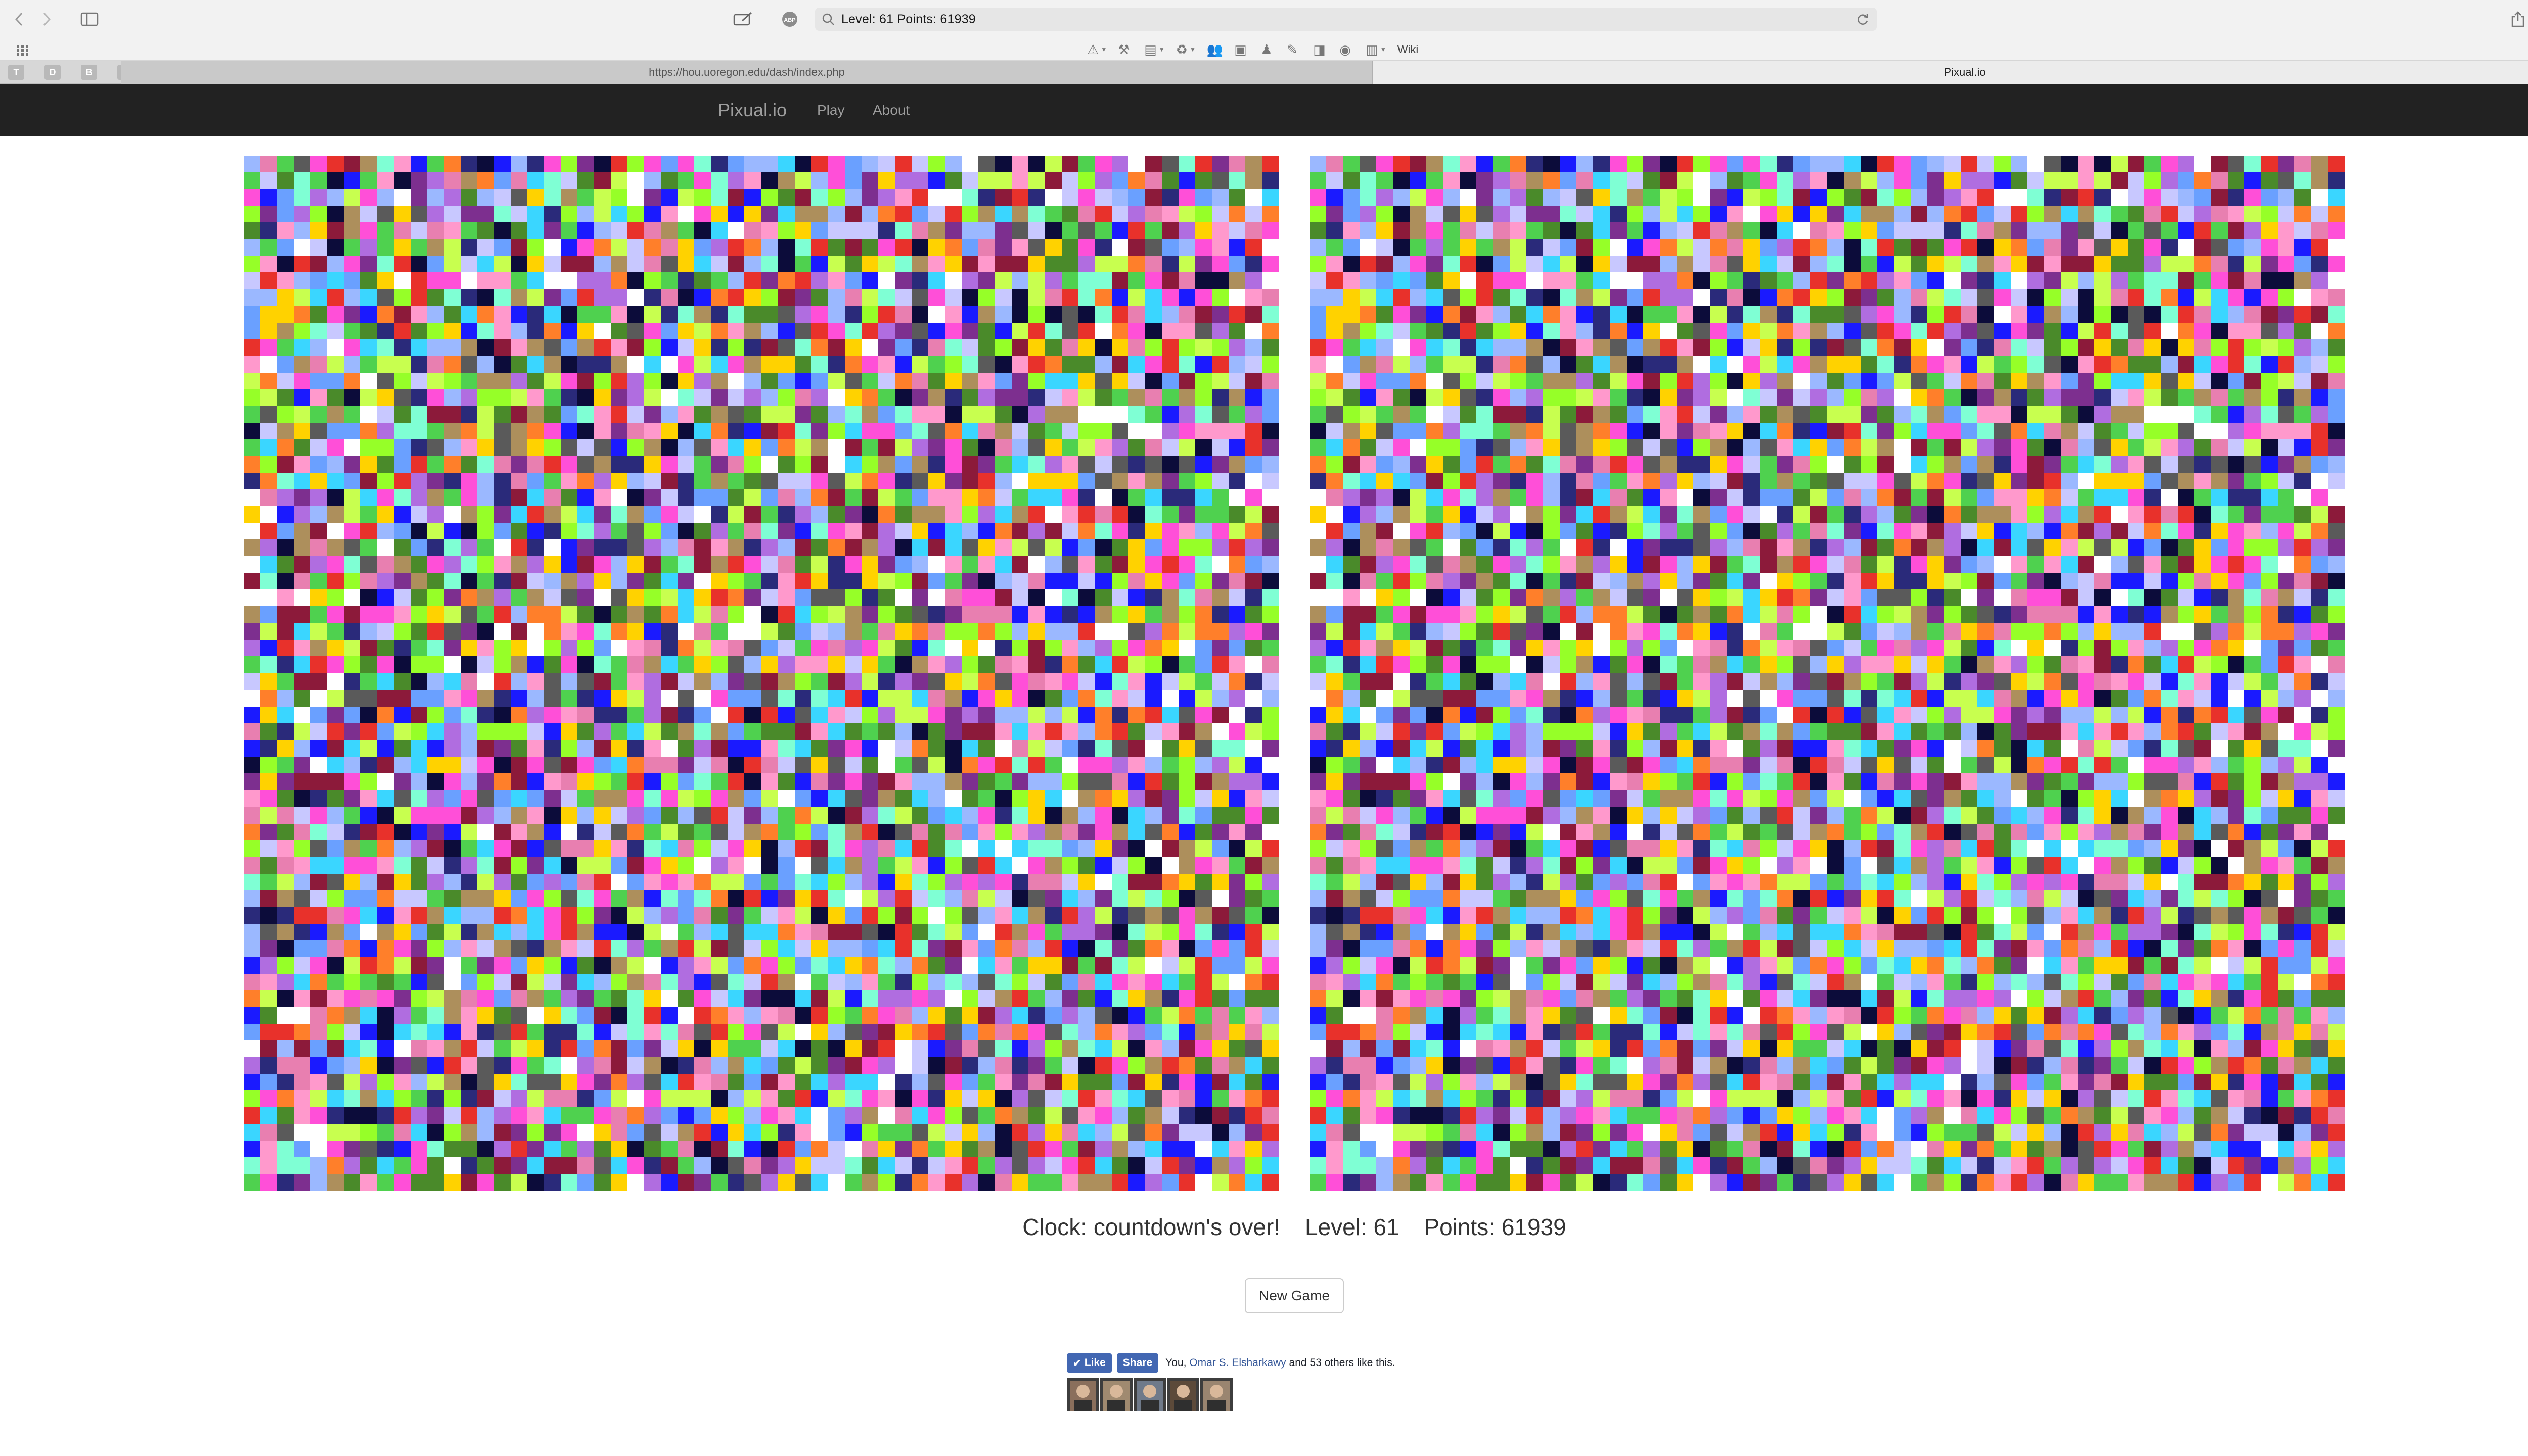 The width and height of the screenshot is (2528, 1456). Describe the element at coordinates (1182, 49) in the screenshot. I see `recycle-icon: ♻` at that location.